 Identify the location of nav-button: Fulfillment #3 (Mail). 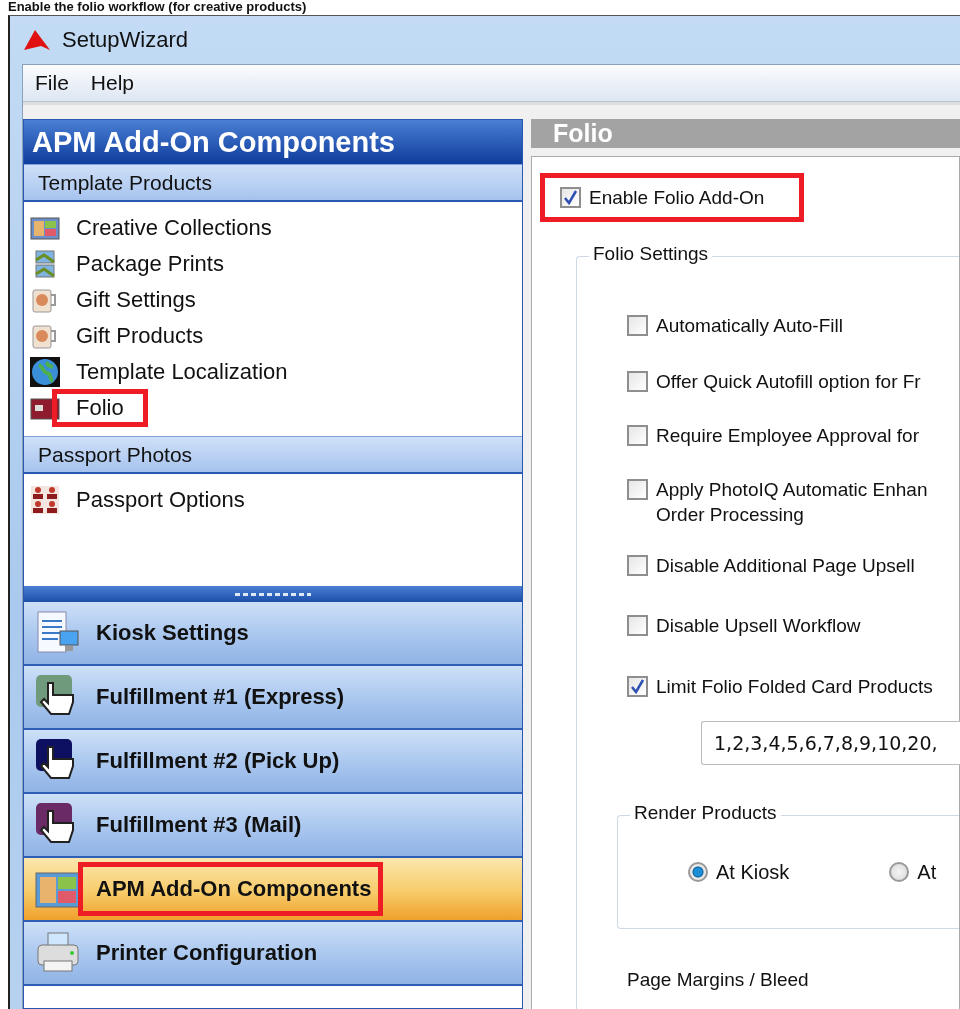
(273, 826).